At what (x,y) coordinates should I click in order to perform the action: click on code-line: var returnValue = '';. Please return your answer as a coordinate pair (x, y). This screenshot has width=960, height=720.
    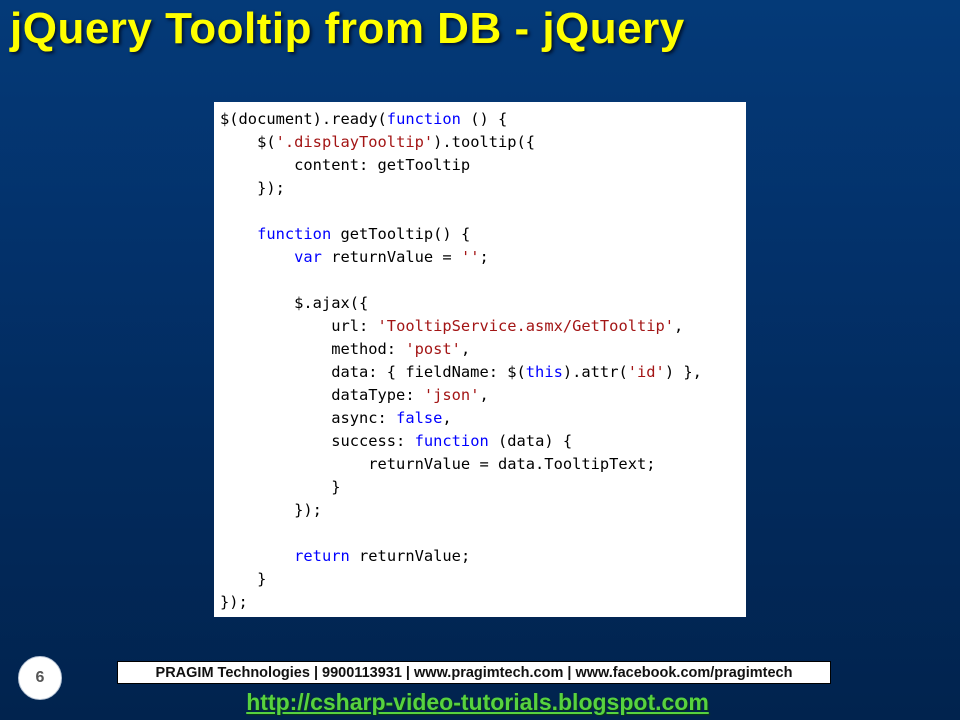
    Looking at the image, I should click on (480, 257).